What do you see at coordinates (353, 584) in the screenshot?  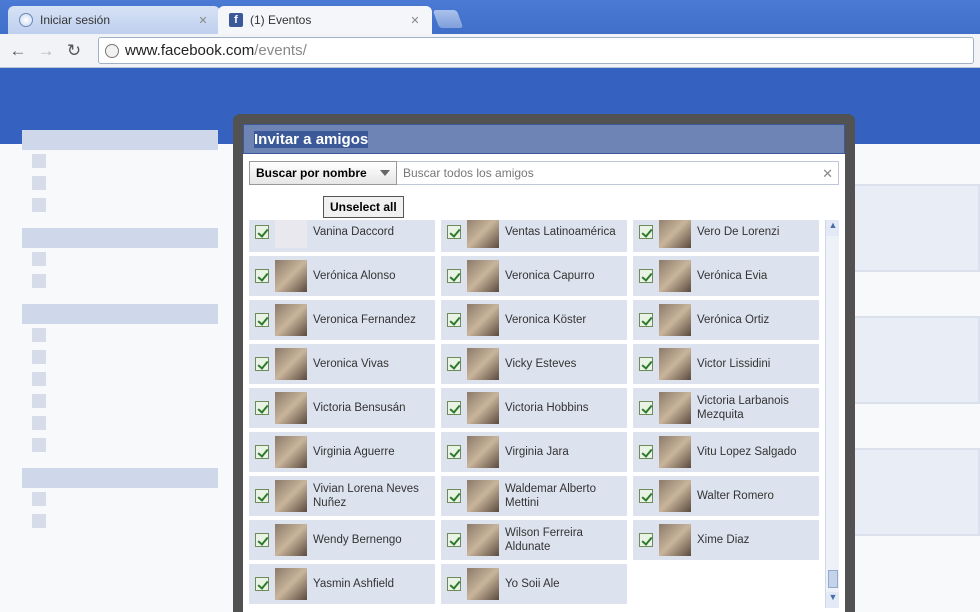 I see `friend-name: Yasmin Ashfield` at bounding box center [353, 584].